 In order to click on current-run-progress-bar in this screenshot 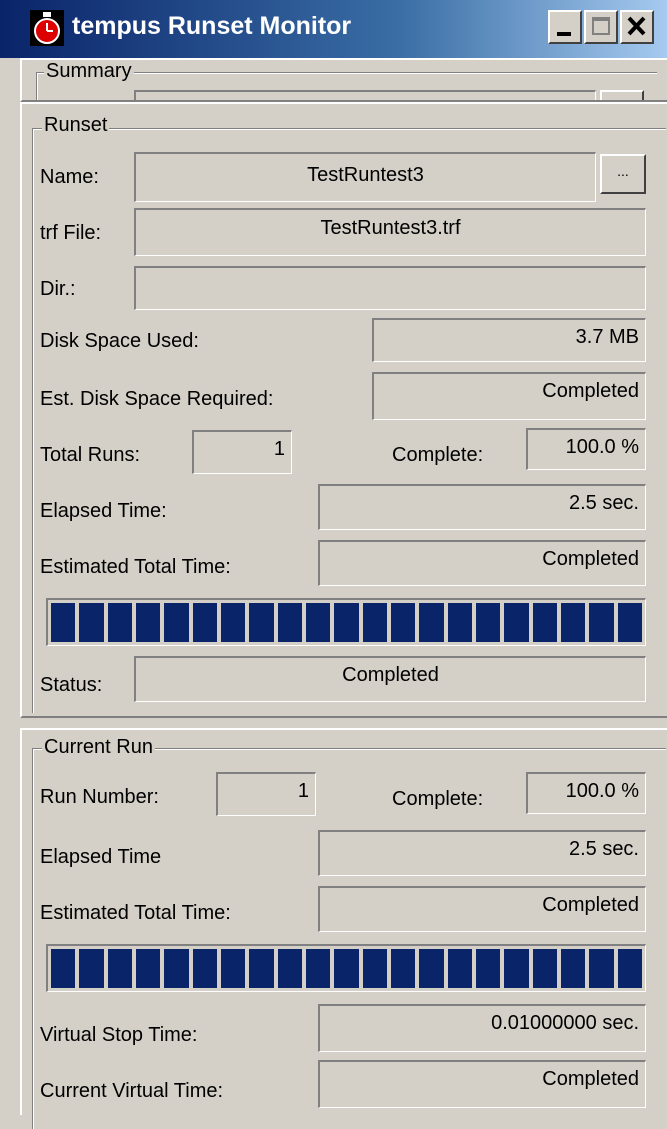, I will do `click(346, 968)`.